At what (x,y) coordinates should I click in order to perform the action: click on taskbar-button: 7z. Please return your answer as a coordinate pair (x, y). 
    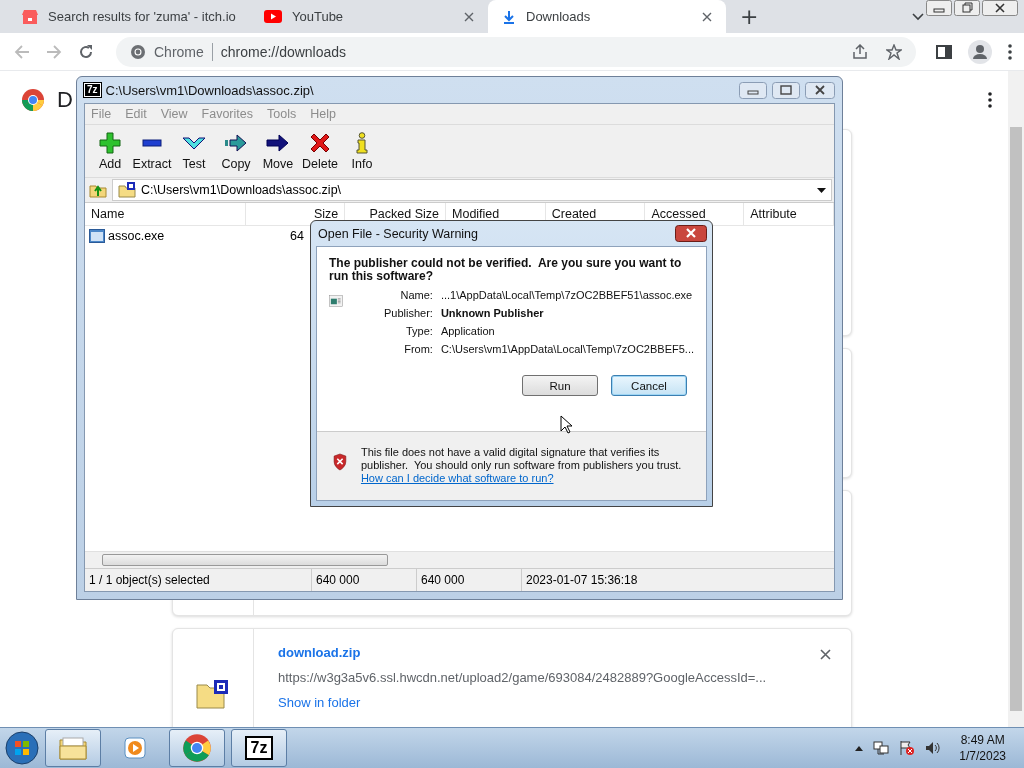
    Looking at the image, I should click on (259, 748).